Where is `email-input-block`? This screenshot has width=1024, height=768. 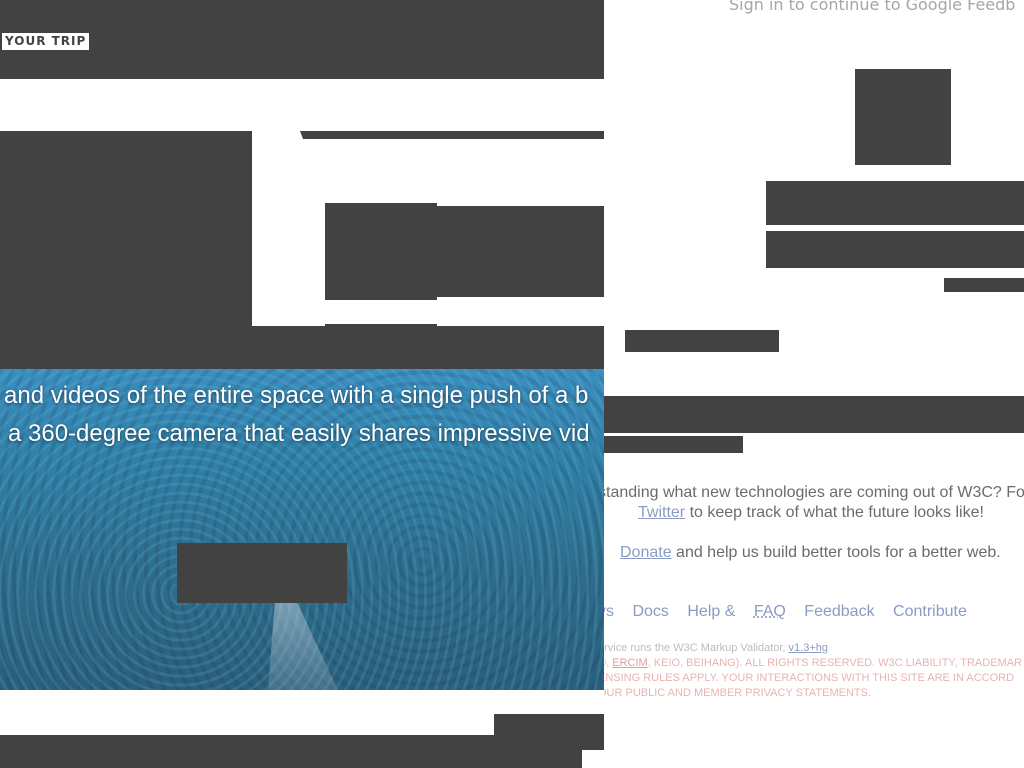
email-input-block is located at coordinates (895, 203).